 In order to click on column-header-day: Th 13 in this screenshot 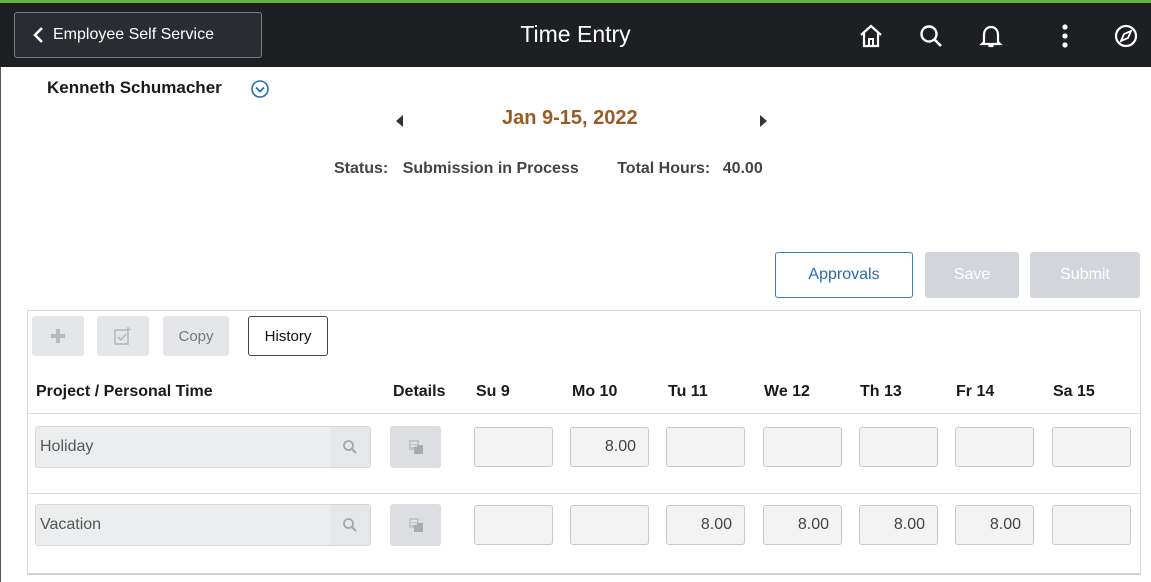, I will do `click(881, 391)`.